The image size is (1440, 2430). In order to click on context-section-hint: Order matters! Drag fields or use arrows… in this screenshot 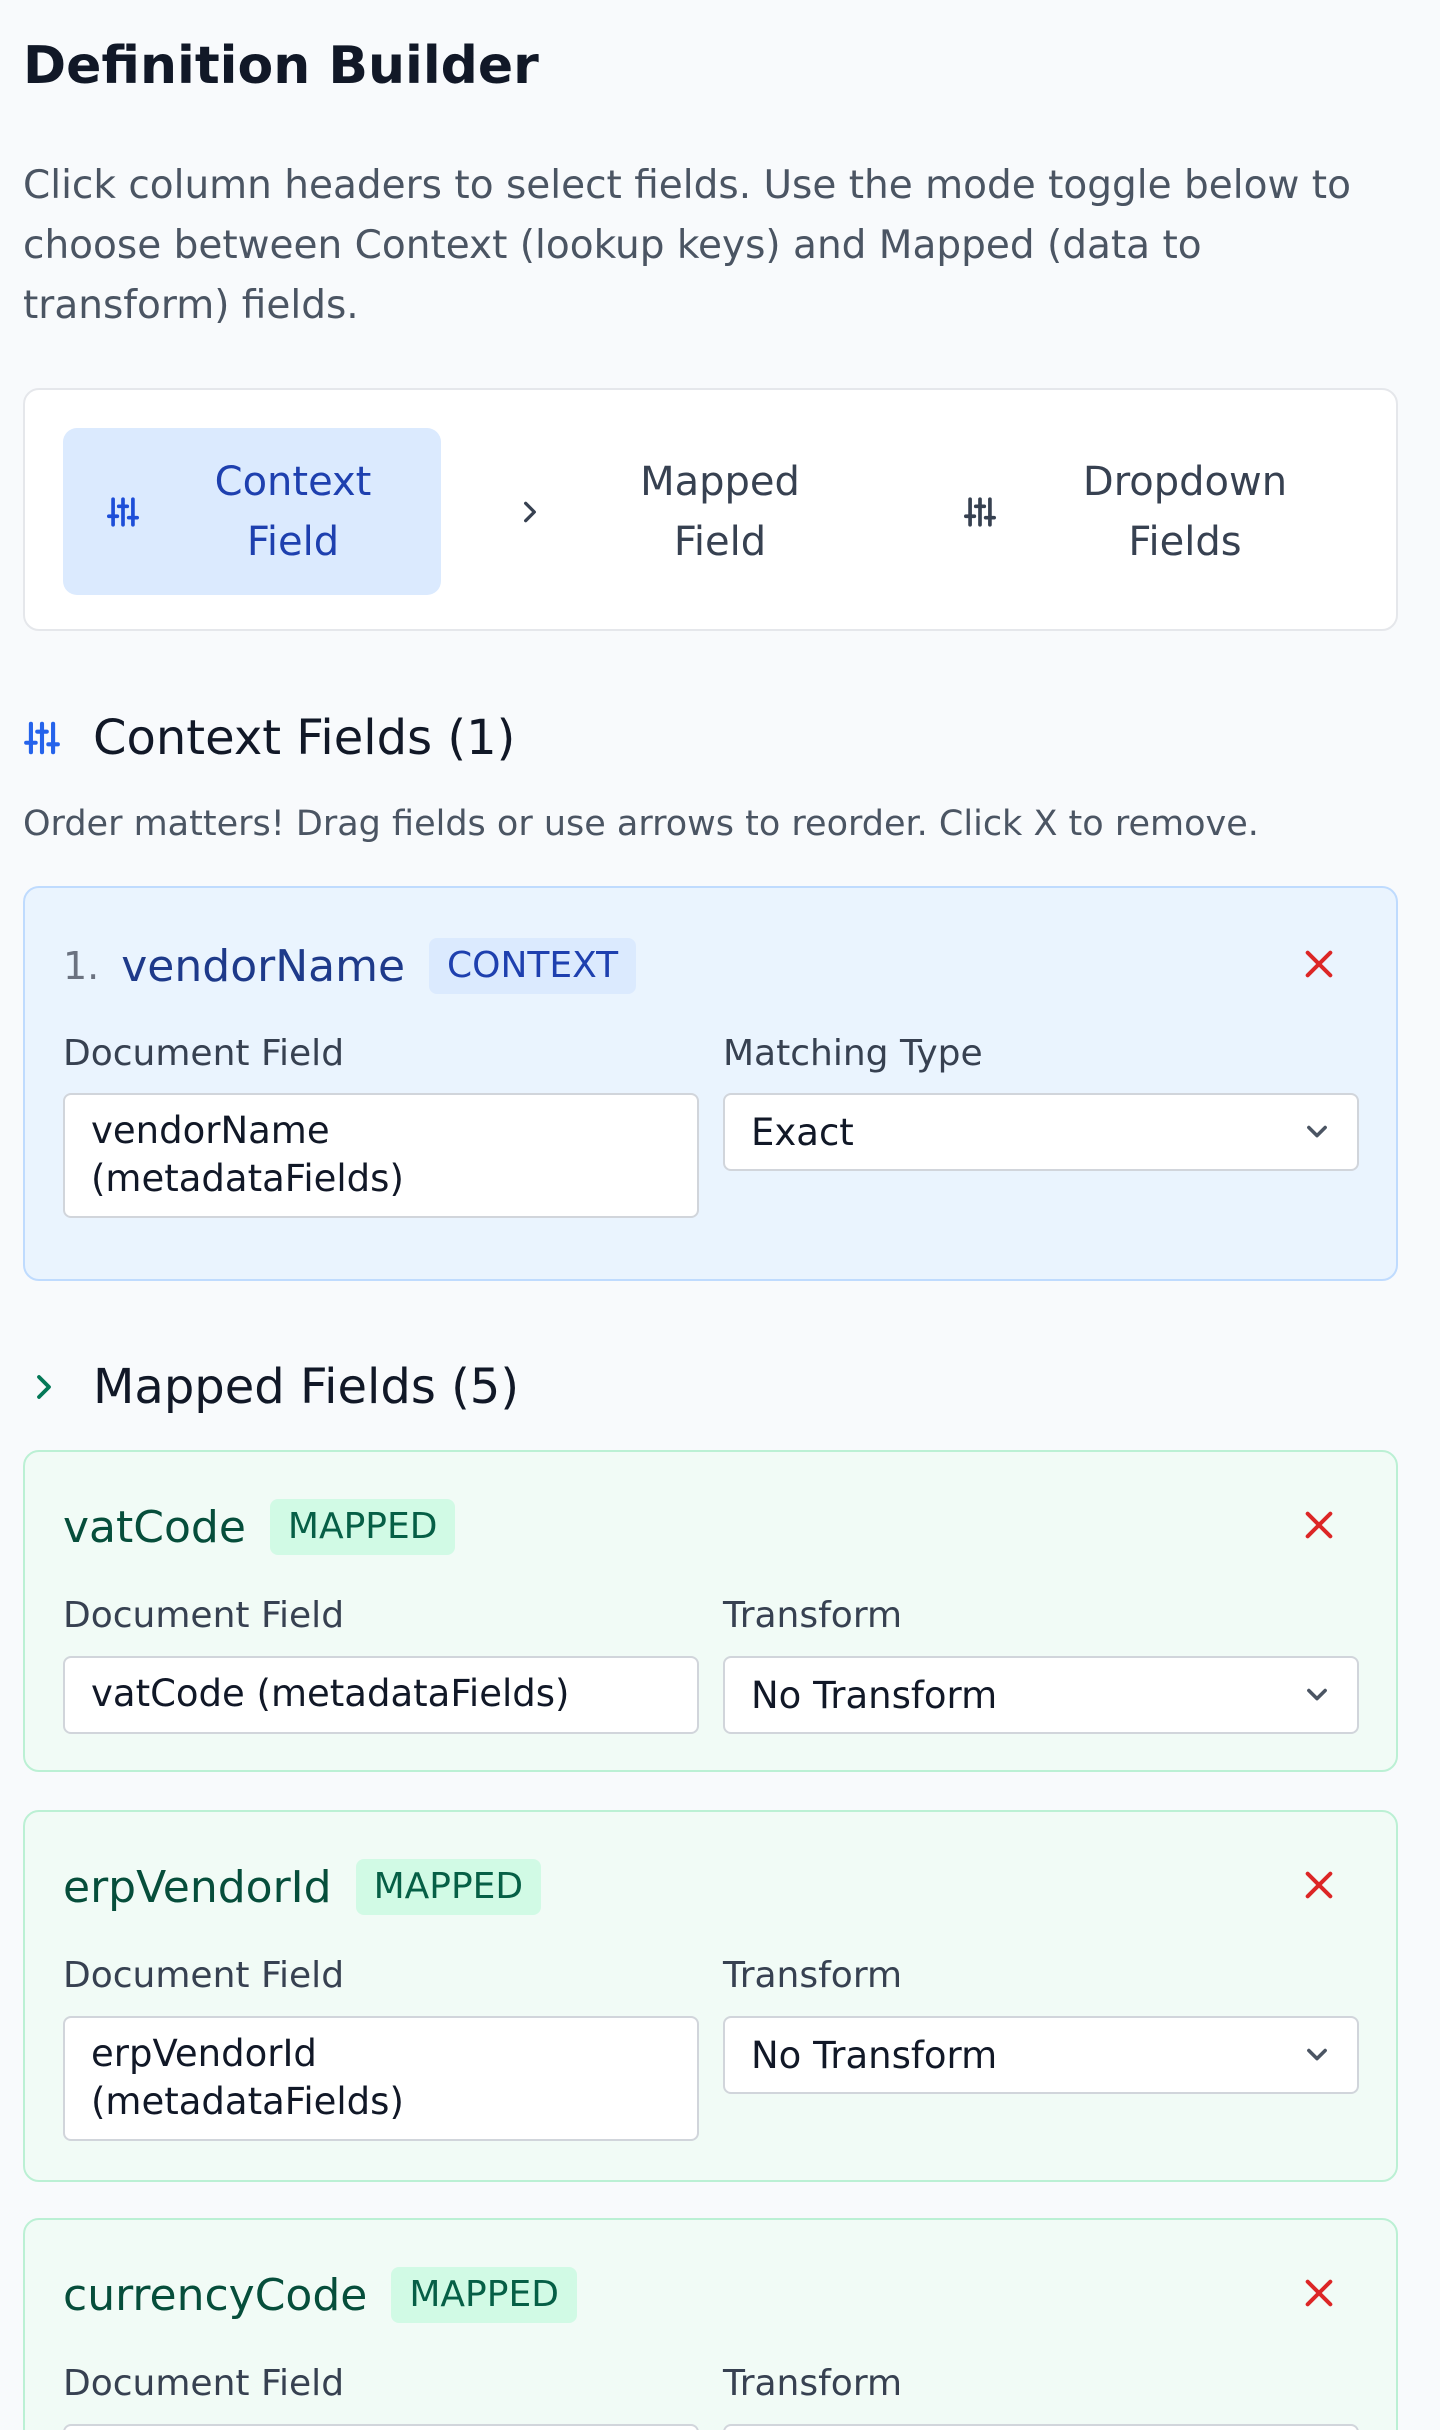, I will do `click(641, 824)`.